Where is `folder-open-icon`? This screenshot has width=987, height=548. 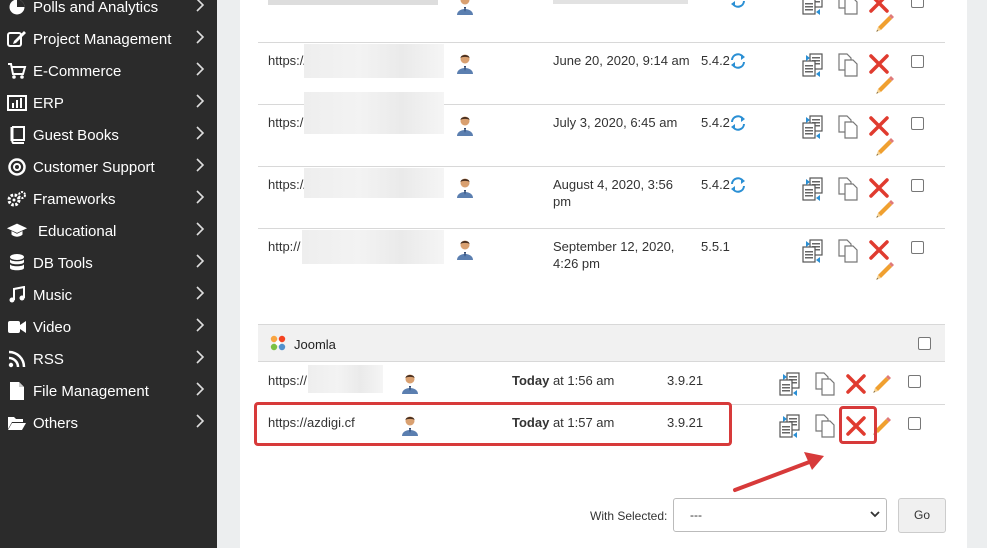
folder-open-icon is located at coordinates (17, 423).